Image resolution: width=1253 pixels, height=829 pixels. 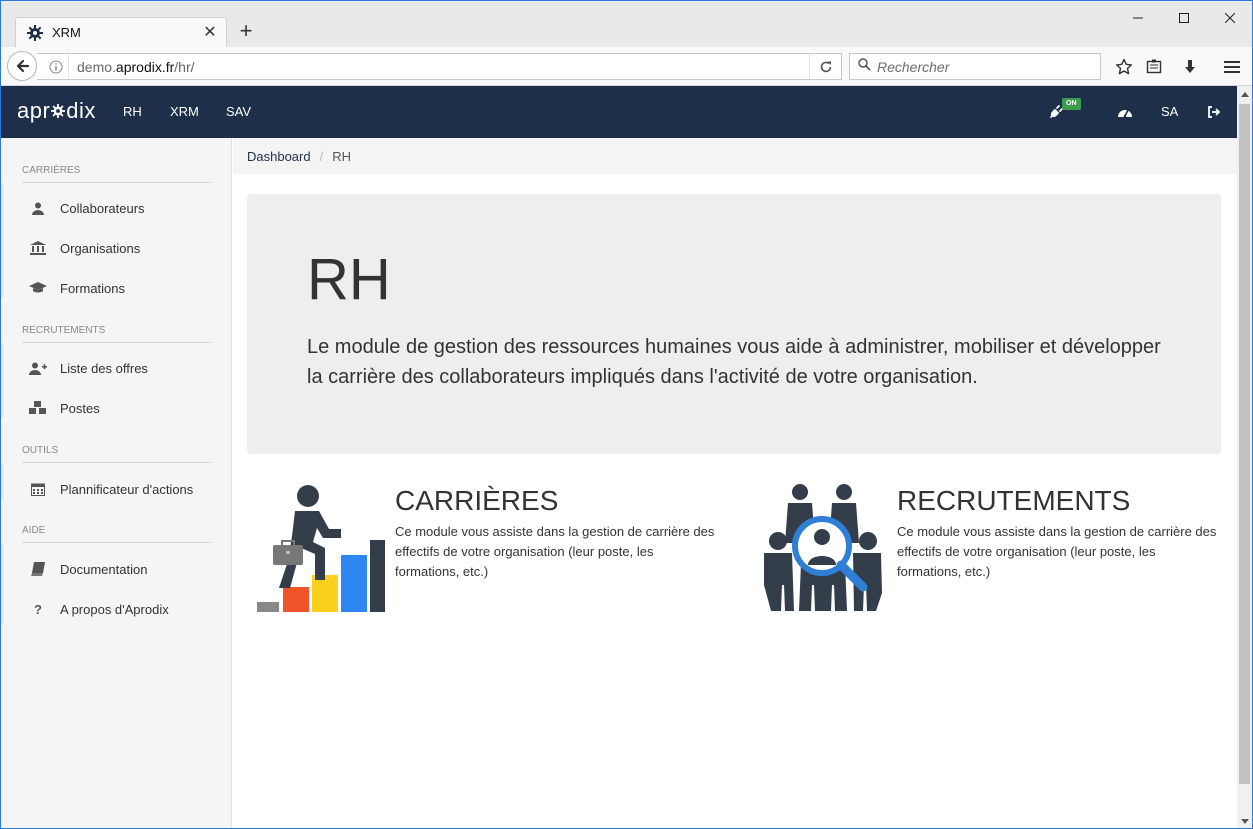 I want to click on browser-titlebar: XRM ✕ +, so click(x=626, y=24).